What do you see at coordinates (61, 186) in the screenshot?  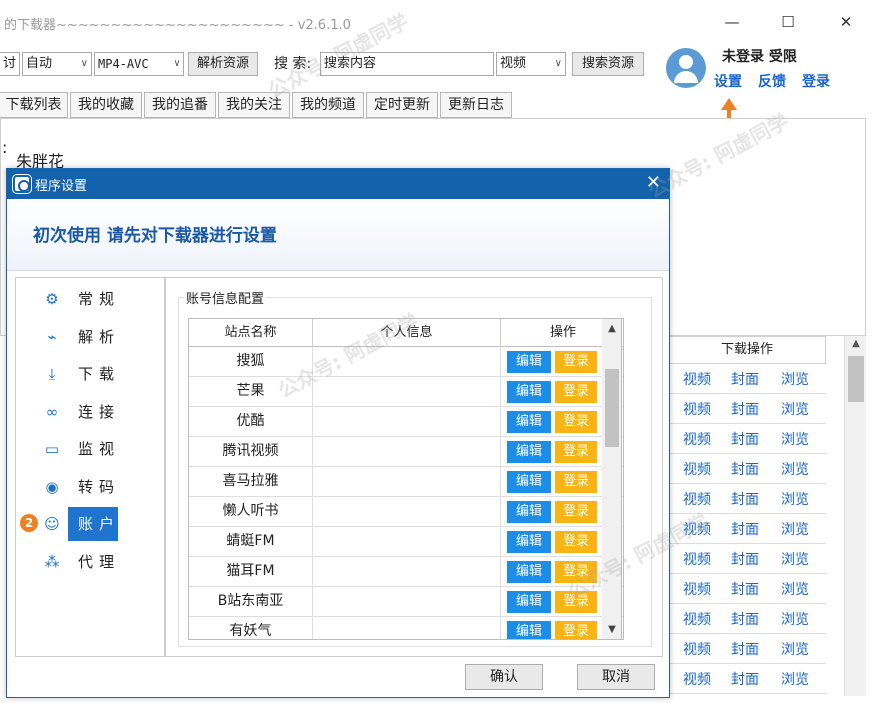 I see `dialog-title: 程序设置` at bounding box center [61, 186].